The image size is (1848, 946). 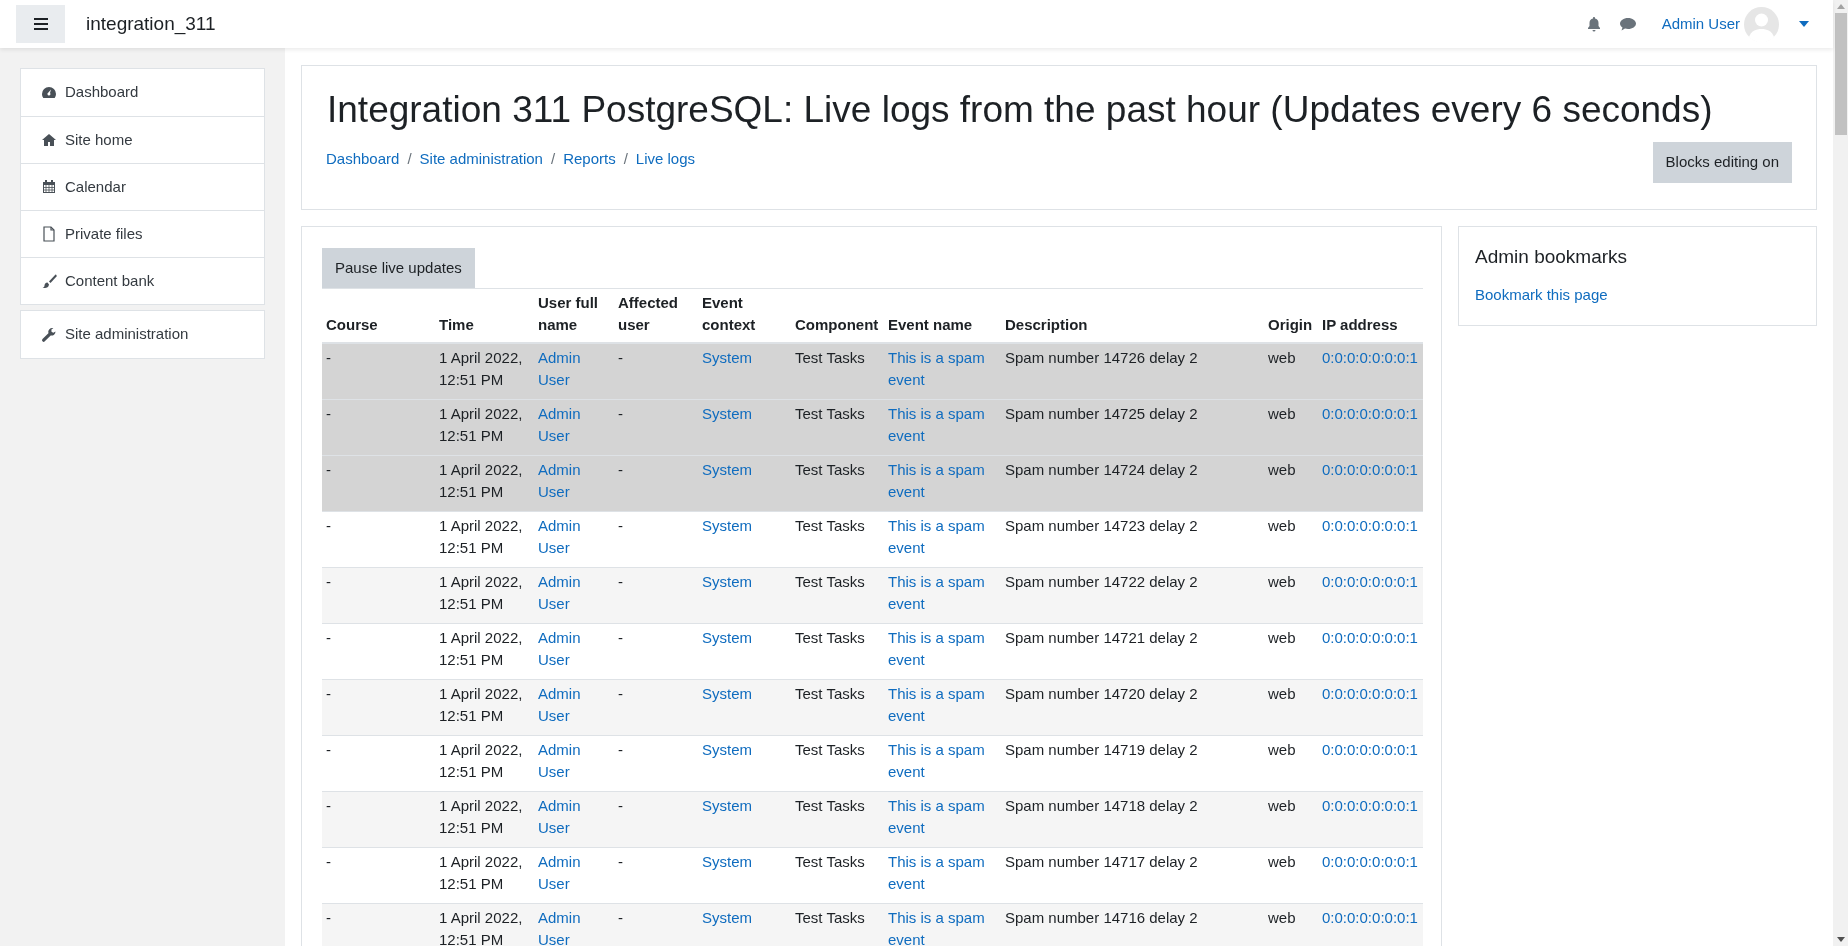 What do you see at coordinates (49, 187) in the screenshot?
I see `calendar-icon` at bounding box center [49, 187].